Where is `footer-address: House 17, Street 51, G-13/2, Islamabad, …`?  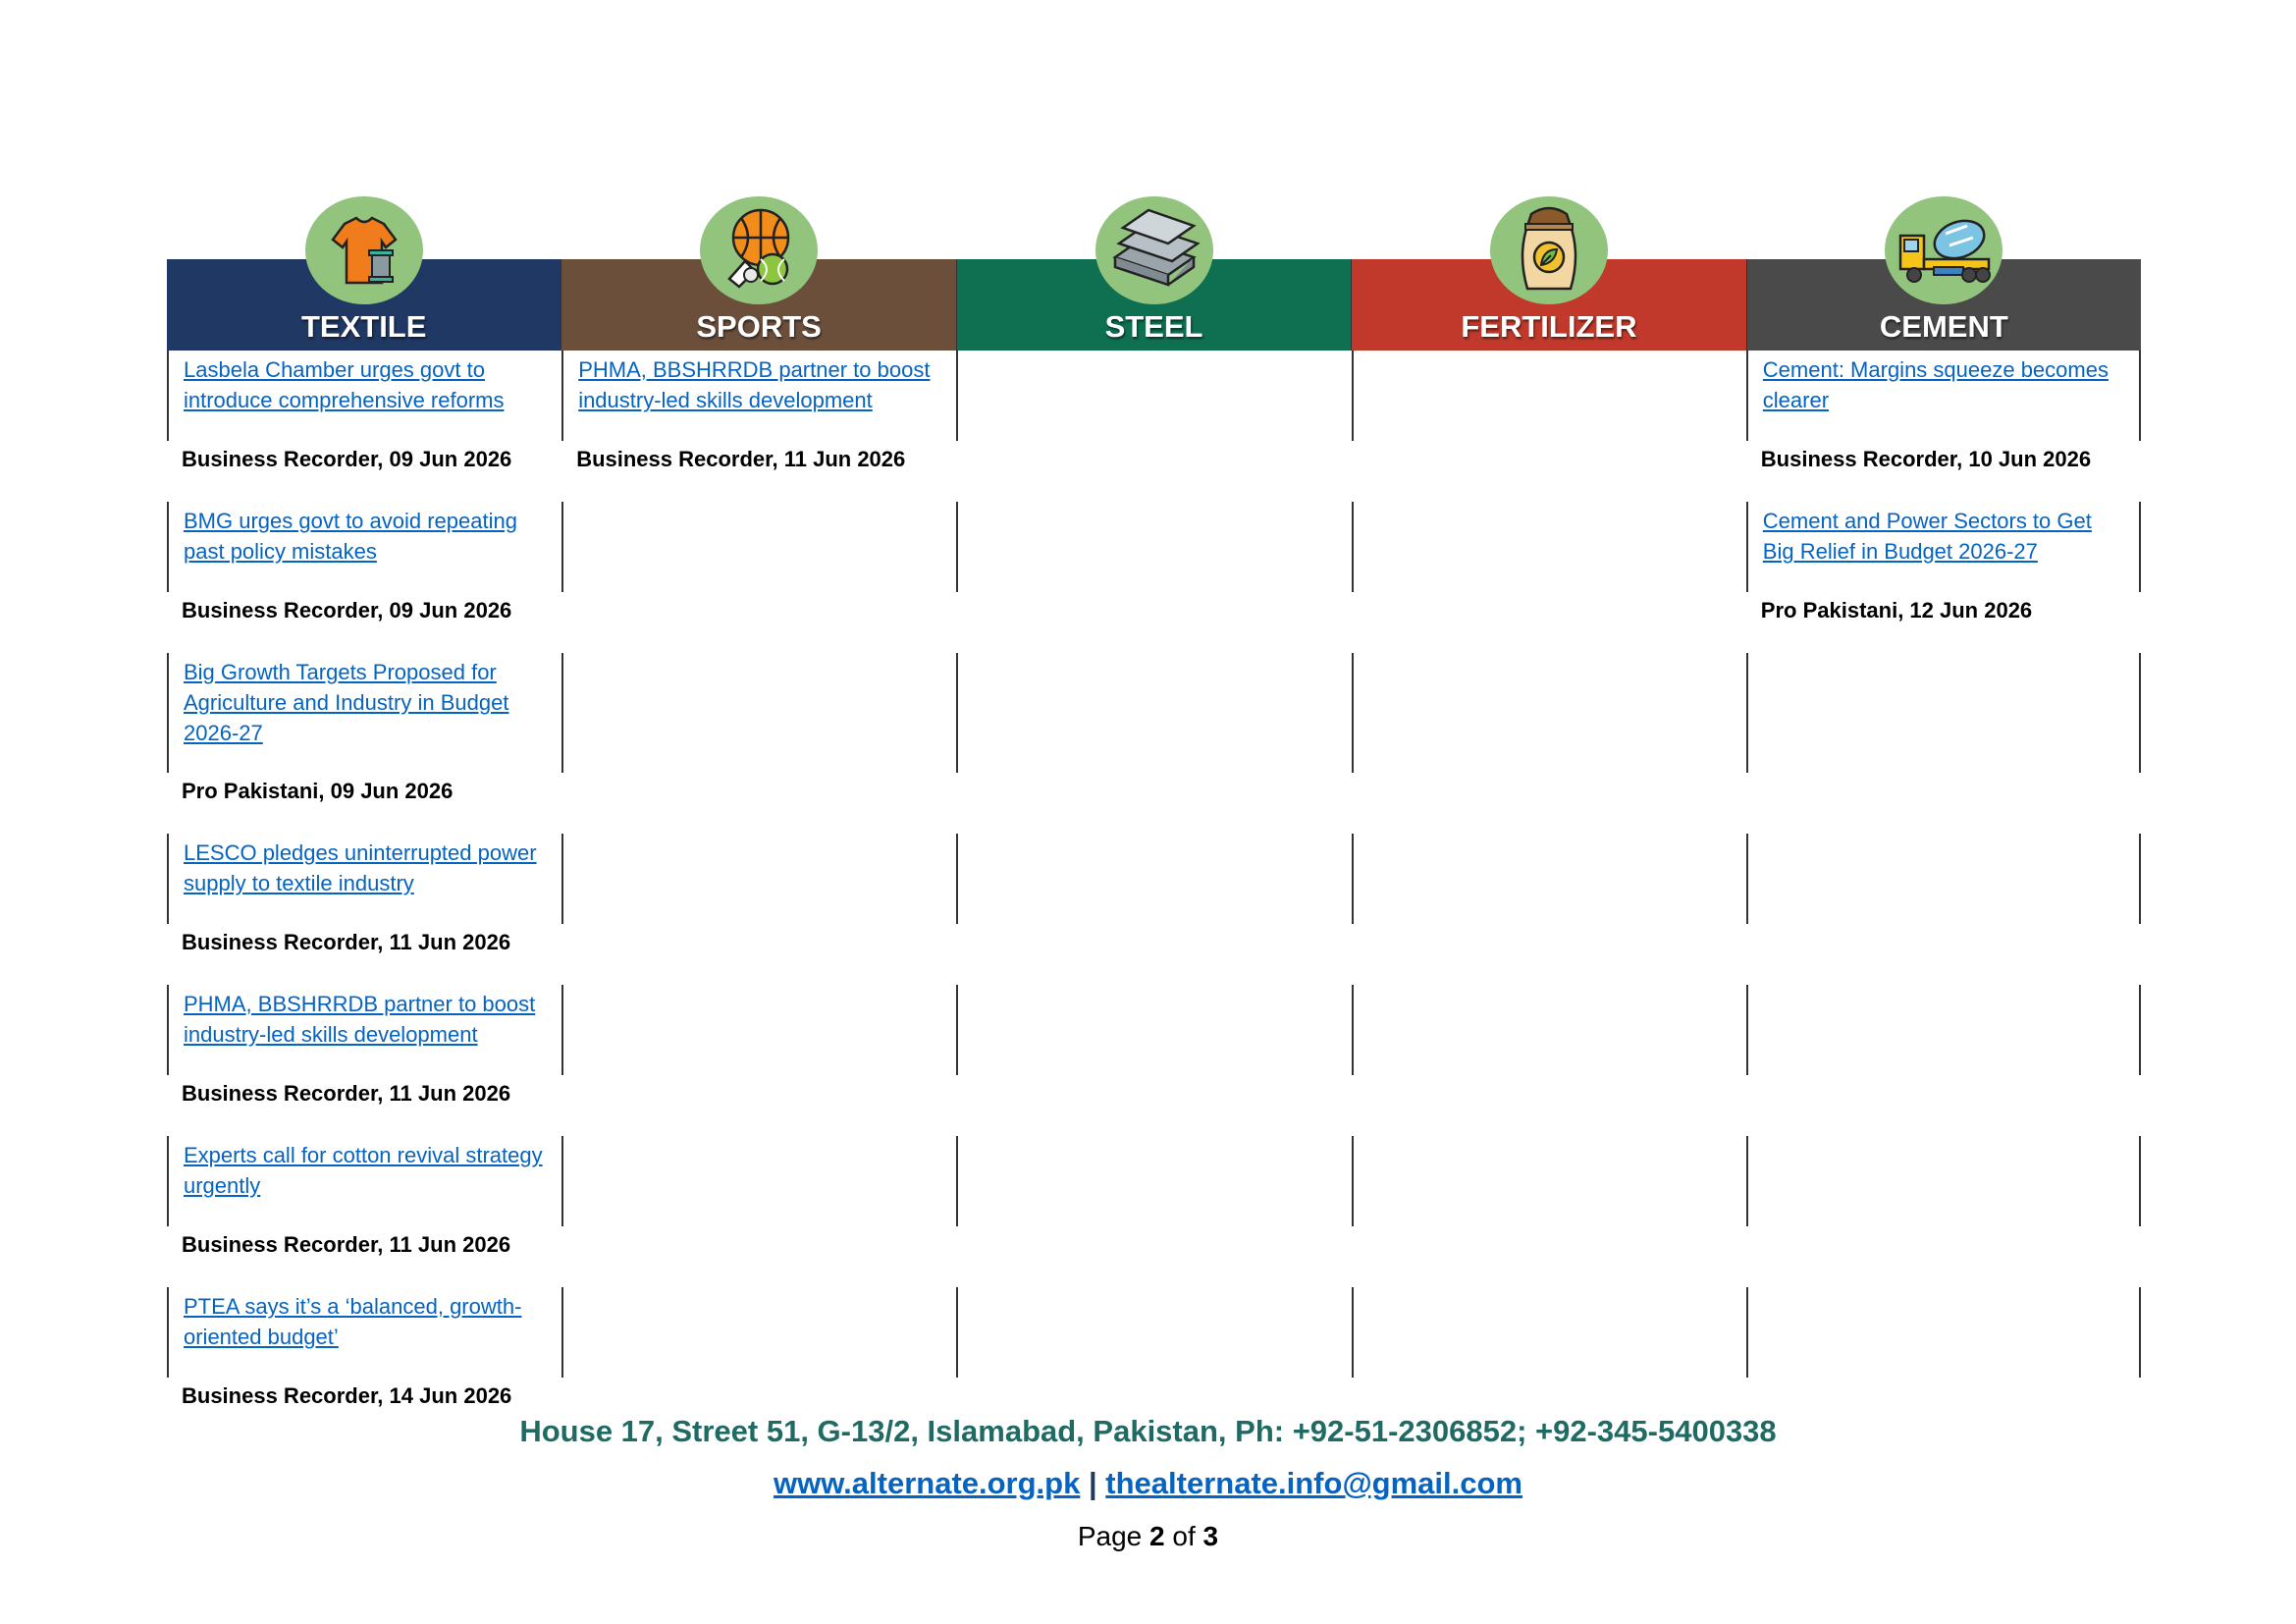
footer-address: House 17, Street 51, G-13/2, Islamabad, … is located at coordinates (1148, 1431).